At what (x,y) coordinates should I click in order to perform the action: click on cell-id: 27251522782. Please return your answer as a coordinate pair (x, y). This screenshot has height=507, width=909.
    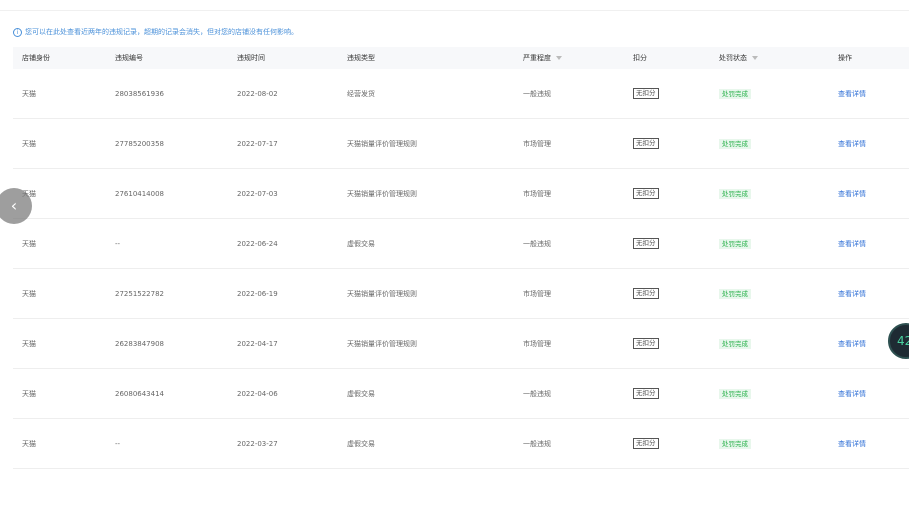
    Looking at the image, I should click on (139, 293).